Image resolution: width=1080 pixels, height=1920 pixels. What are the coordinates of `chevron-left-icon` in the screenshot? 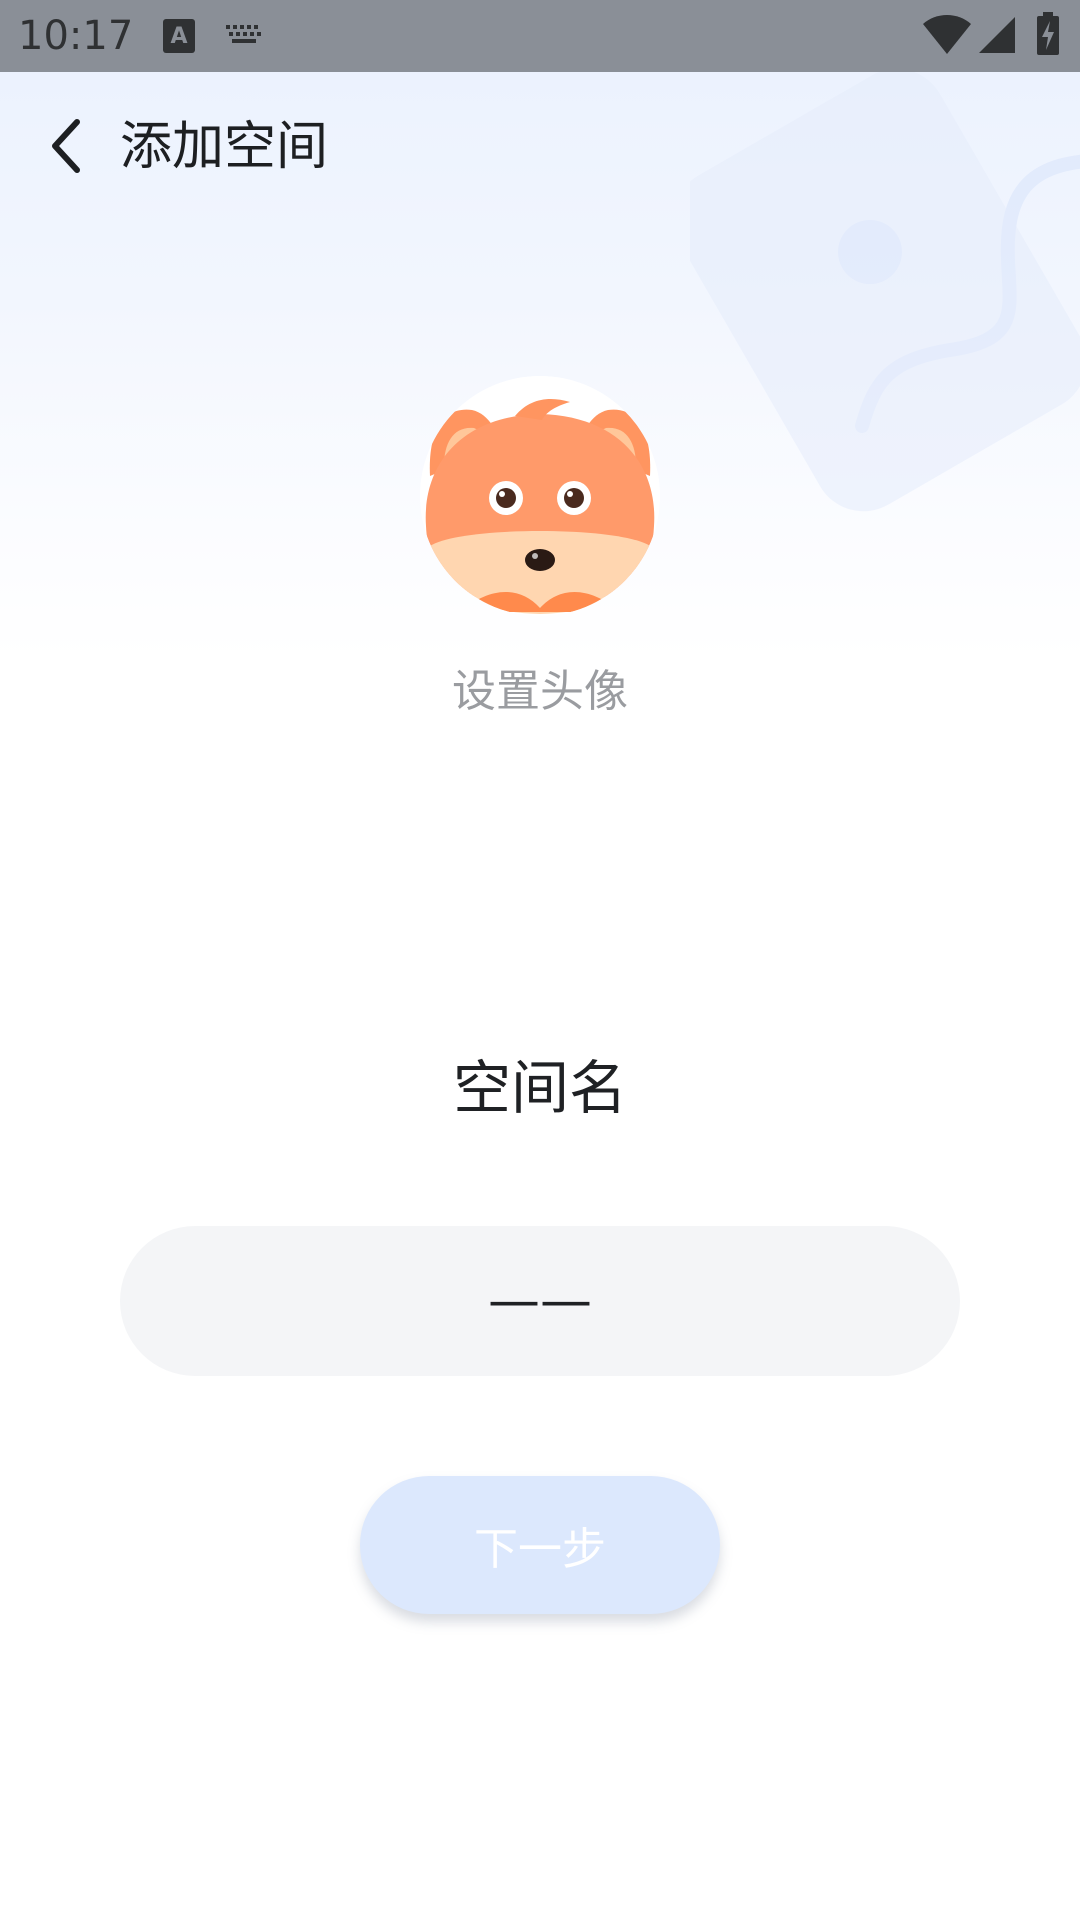 It's located at (66, 146).